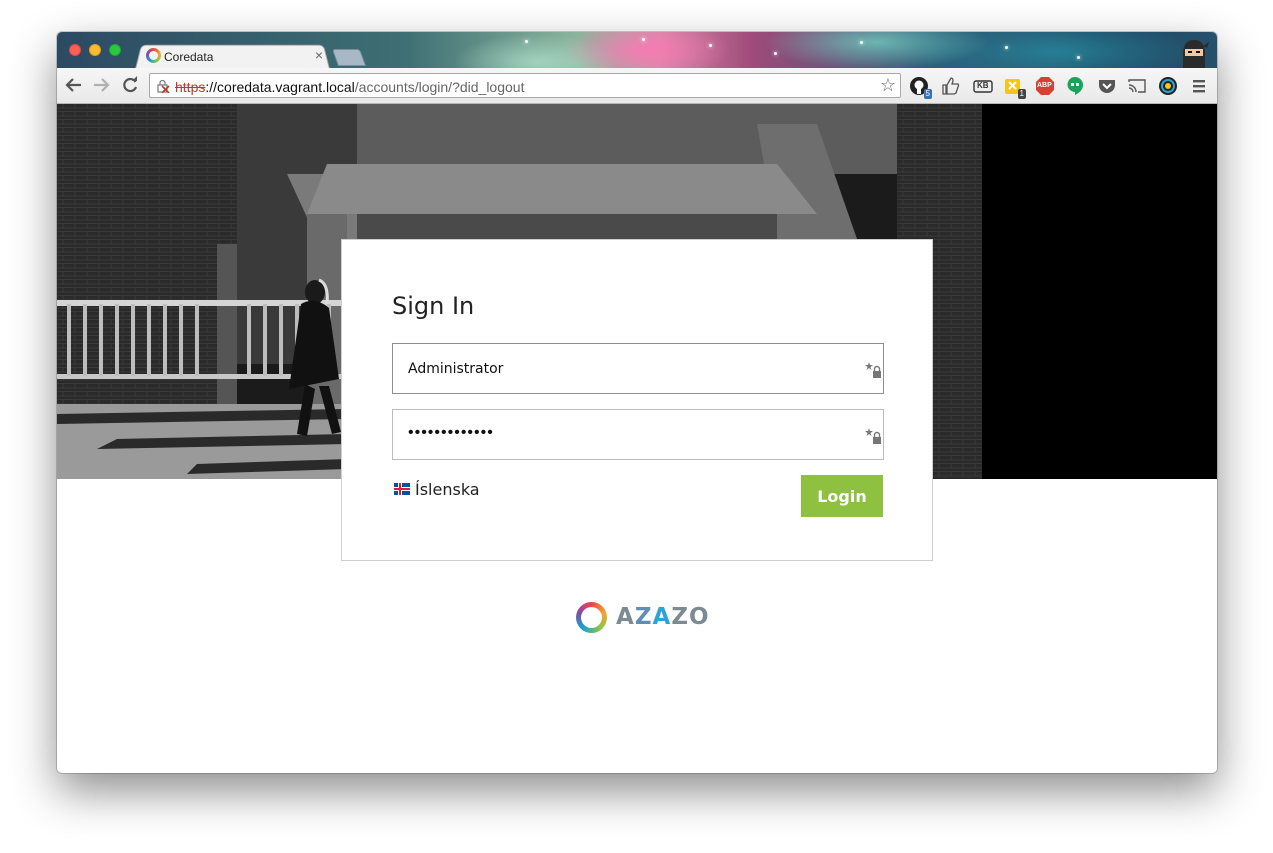  I want to click on cast-icon, so click(1137, 86).